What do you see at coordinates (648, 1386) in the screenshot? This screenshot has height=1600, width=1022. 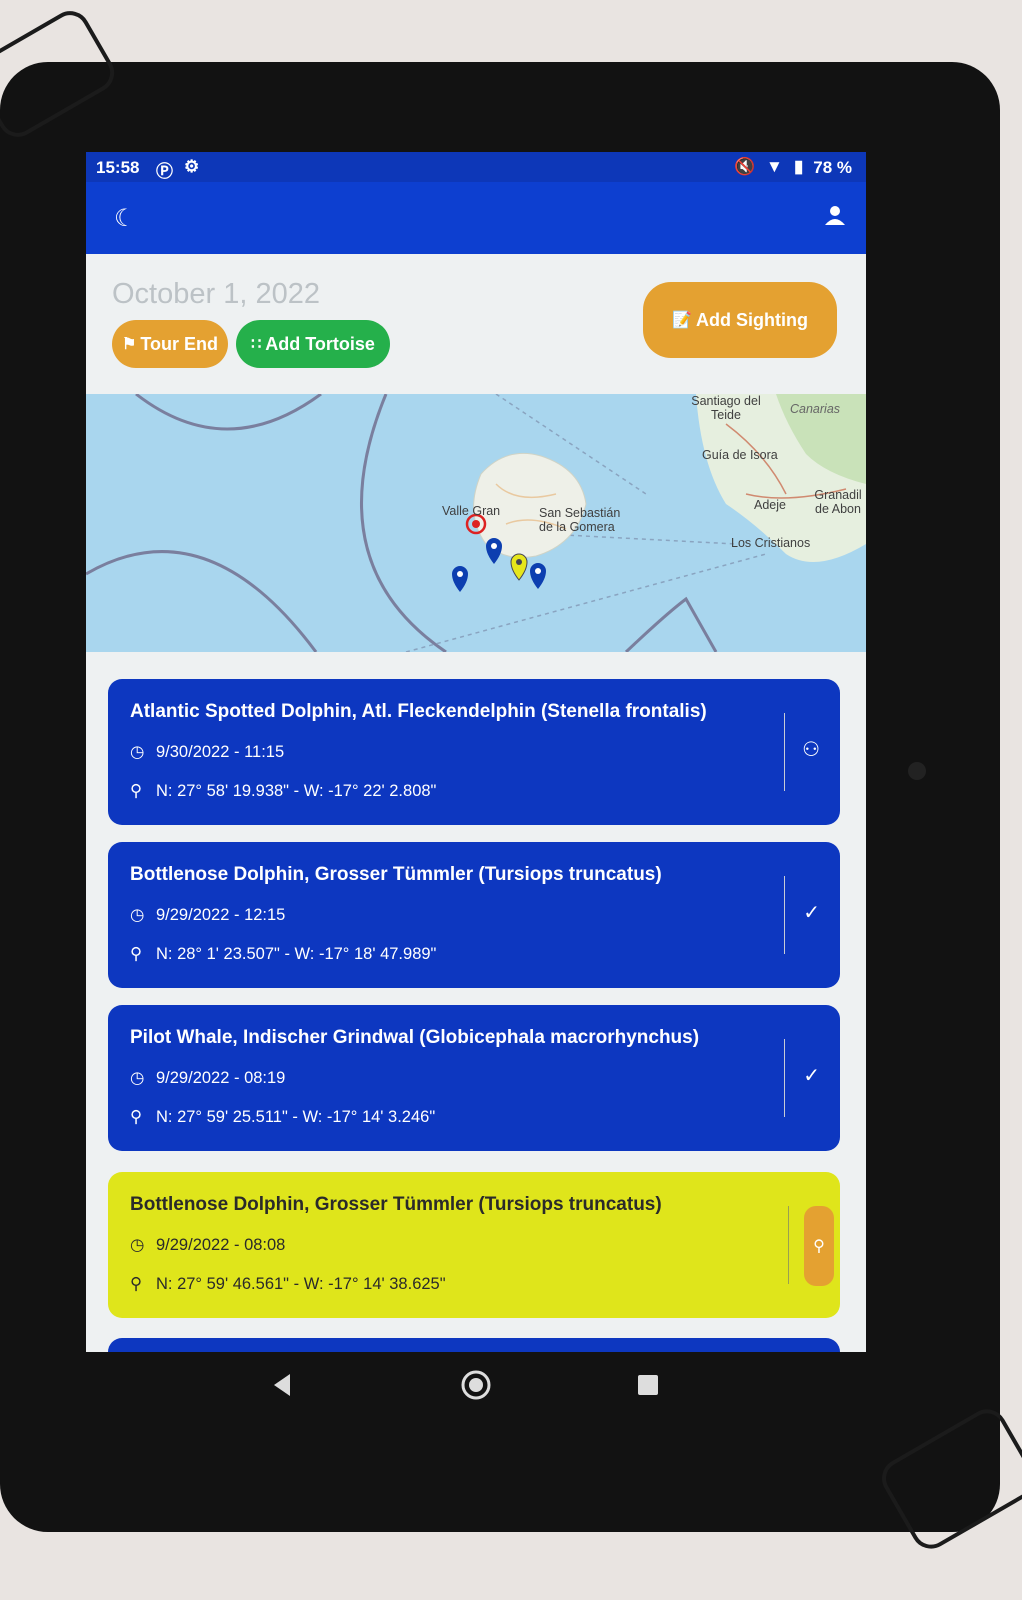 I see `recents-button` at bounding box center [648, 1386].